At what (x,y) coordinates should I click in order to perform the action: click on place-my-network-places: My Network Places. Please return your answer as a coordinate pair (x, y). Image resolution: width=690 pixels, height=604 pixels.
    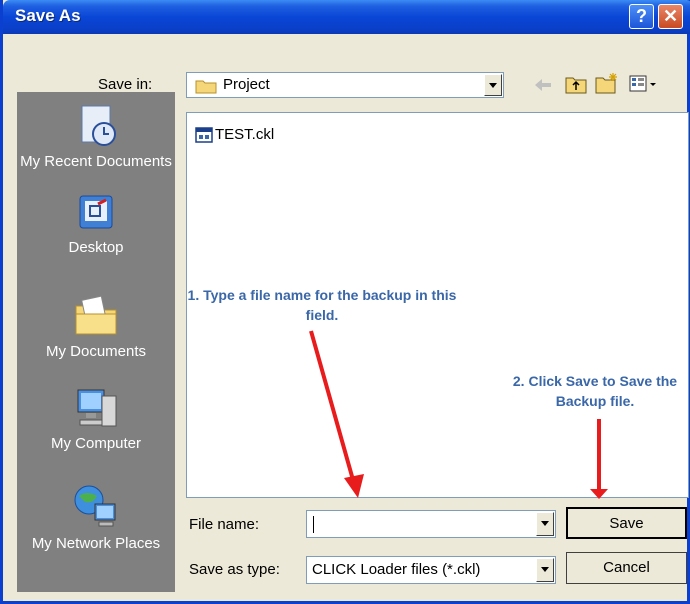
    Looking at the image, I should click on (96, 517).